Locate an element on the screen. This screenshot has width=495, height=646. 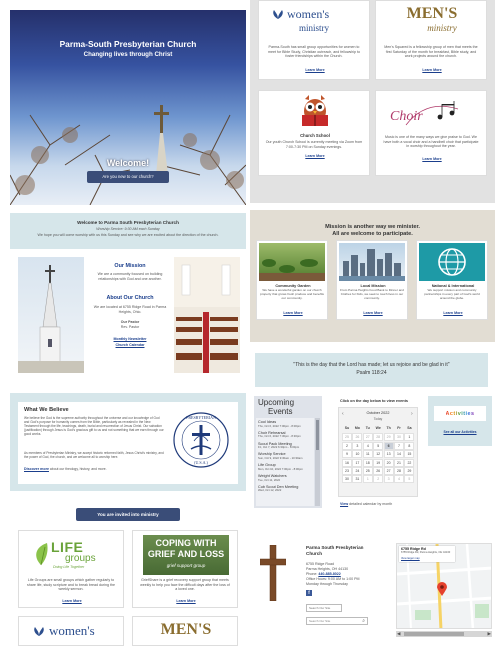
mens-learn-more: Learn More is located at coordinates (432, 70).